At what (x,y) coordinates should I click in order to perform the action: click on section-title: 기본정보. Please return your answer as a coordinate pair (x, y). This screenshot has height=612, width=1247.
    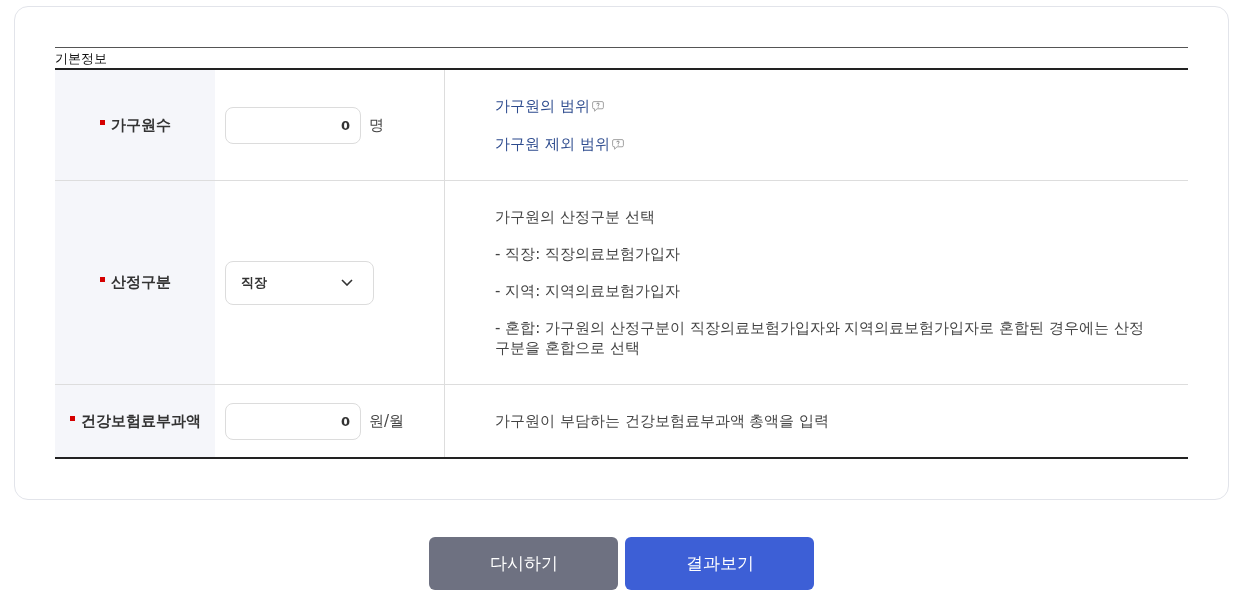
    Looking at the image, I should click on (81, 59).